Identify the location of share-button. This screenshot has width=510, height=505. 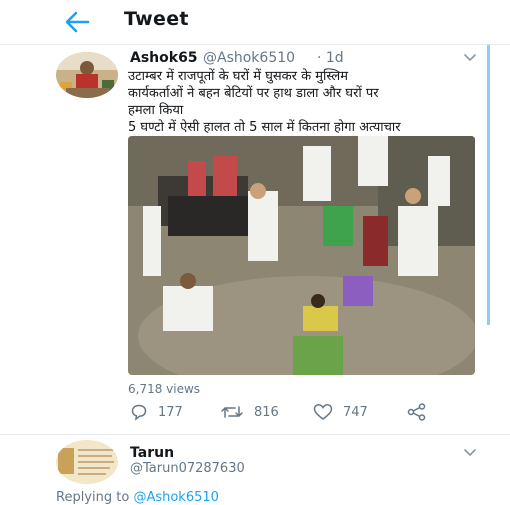
(422, 412).